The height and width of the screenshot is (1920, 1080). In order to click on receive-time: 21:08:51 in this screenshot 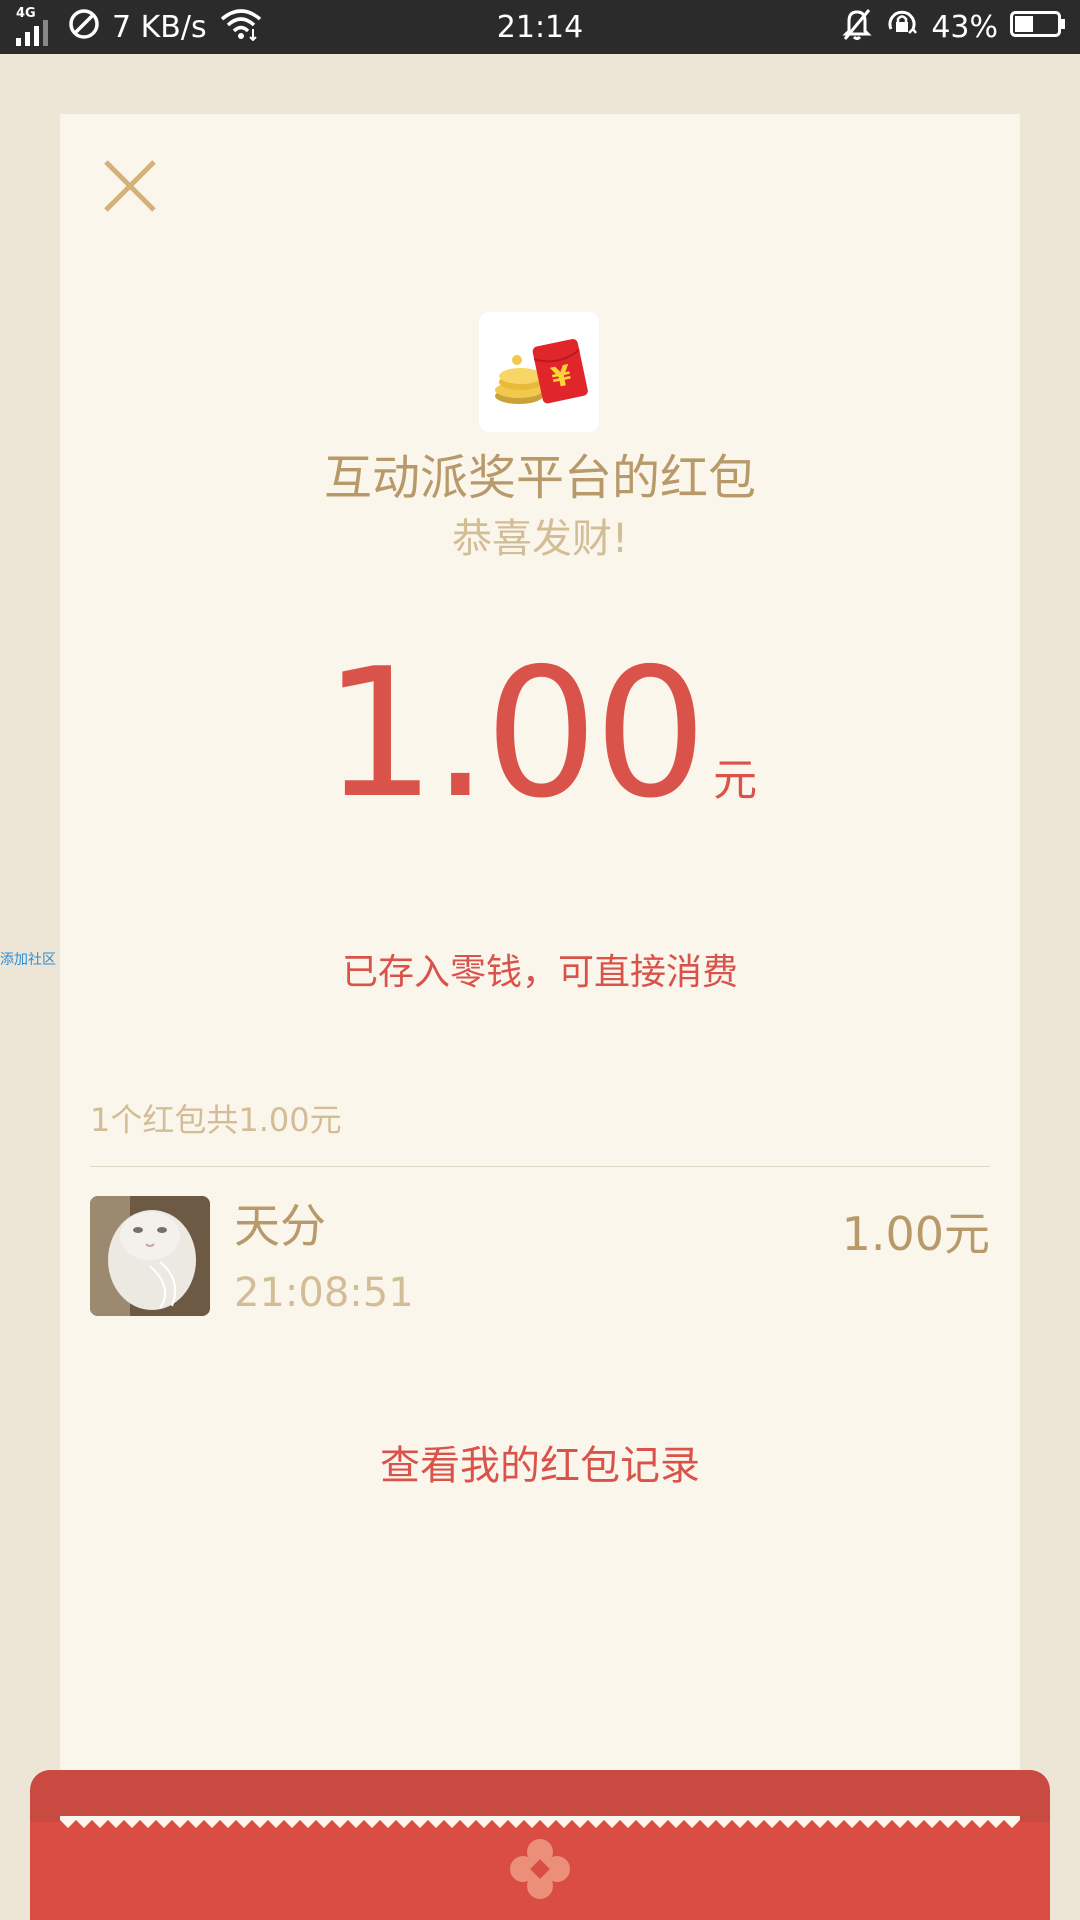, I will do `click(324, 1293)`.